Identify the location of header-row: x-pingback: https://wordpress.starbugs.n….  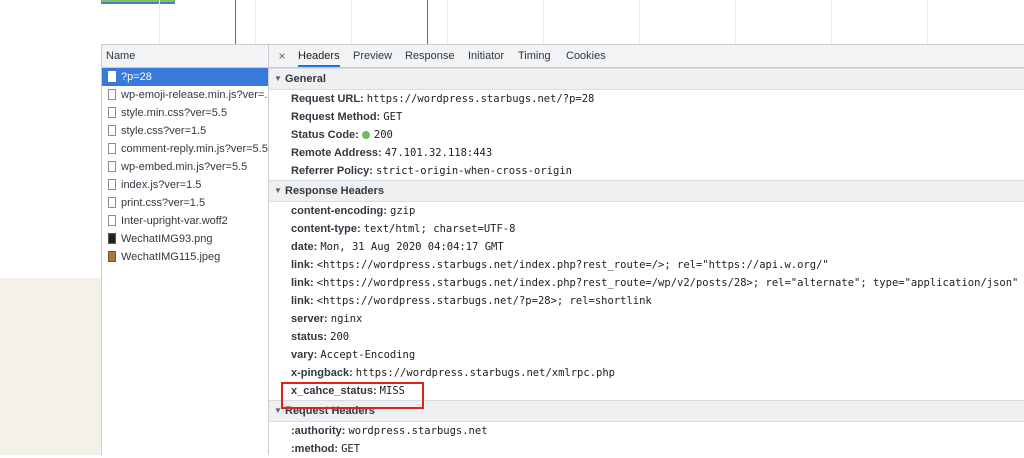
(646, 373).